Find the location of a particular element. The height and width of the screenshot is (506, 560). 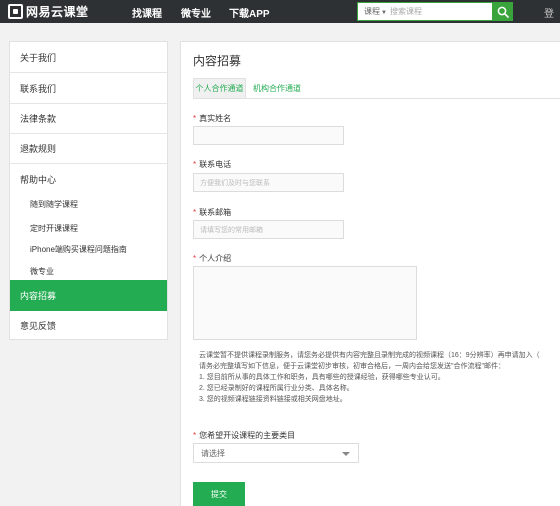

logo-icon is located at coordinates (15, 11).